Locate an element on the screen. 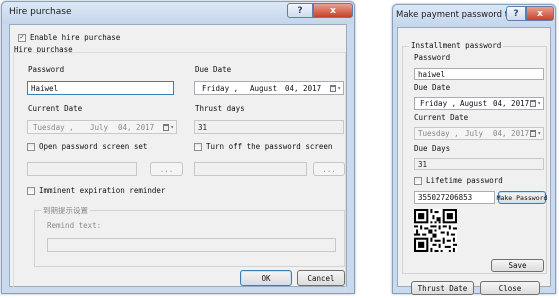  close-dialog-button: Close is located at coordinates (510, 288).